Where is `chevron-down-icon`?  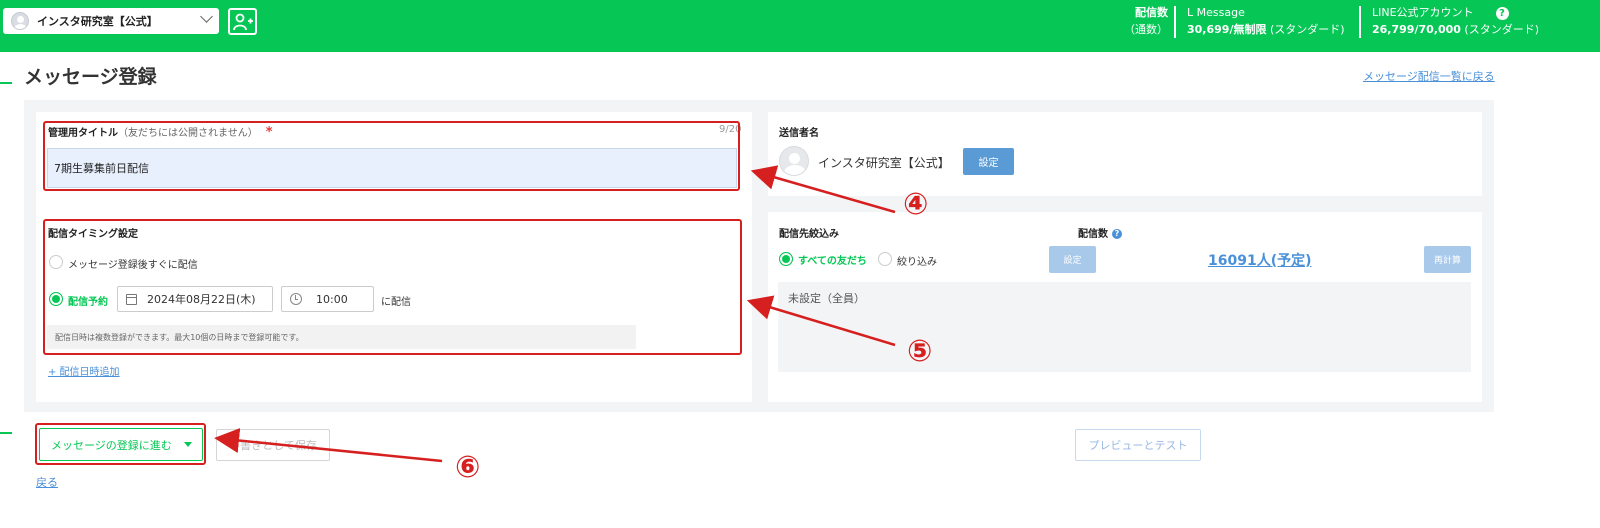 chevron-down-icon is located at coordinates (206, 16).